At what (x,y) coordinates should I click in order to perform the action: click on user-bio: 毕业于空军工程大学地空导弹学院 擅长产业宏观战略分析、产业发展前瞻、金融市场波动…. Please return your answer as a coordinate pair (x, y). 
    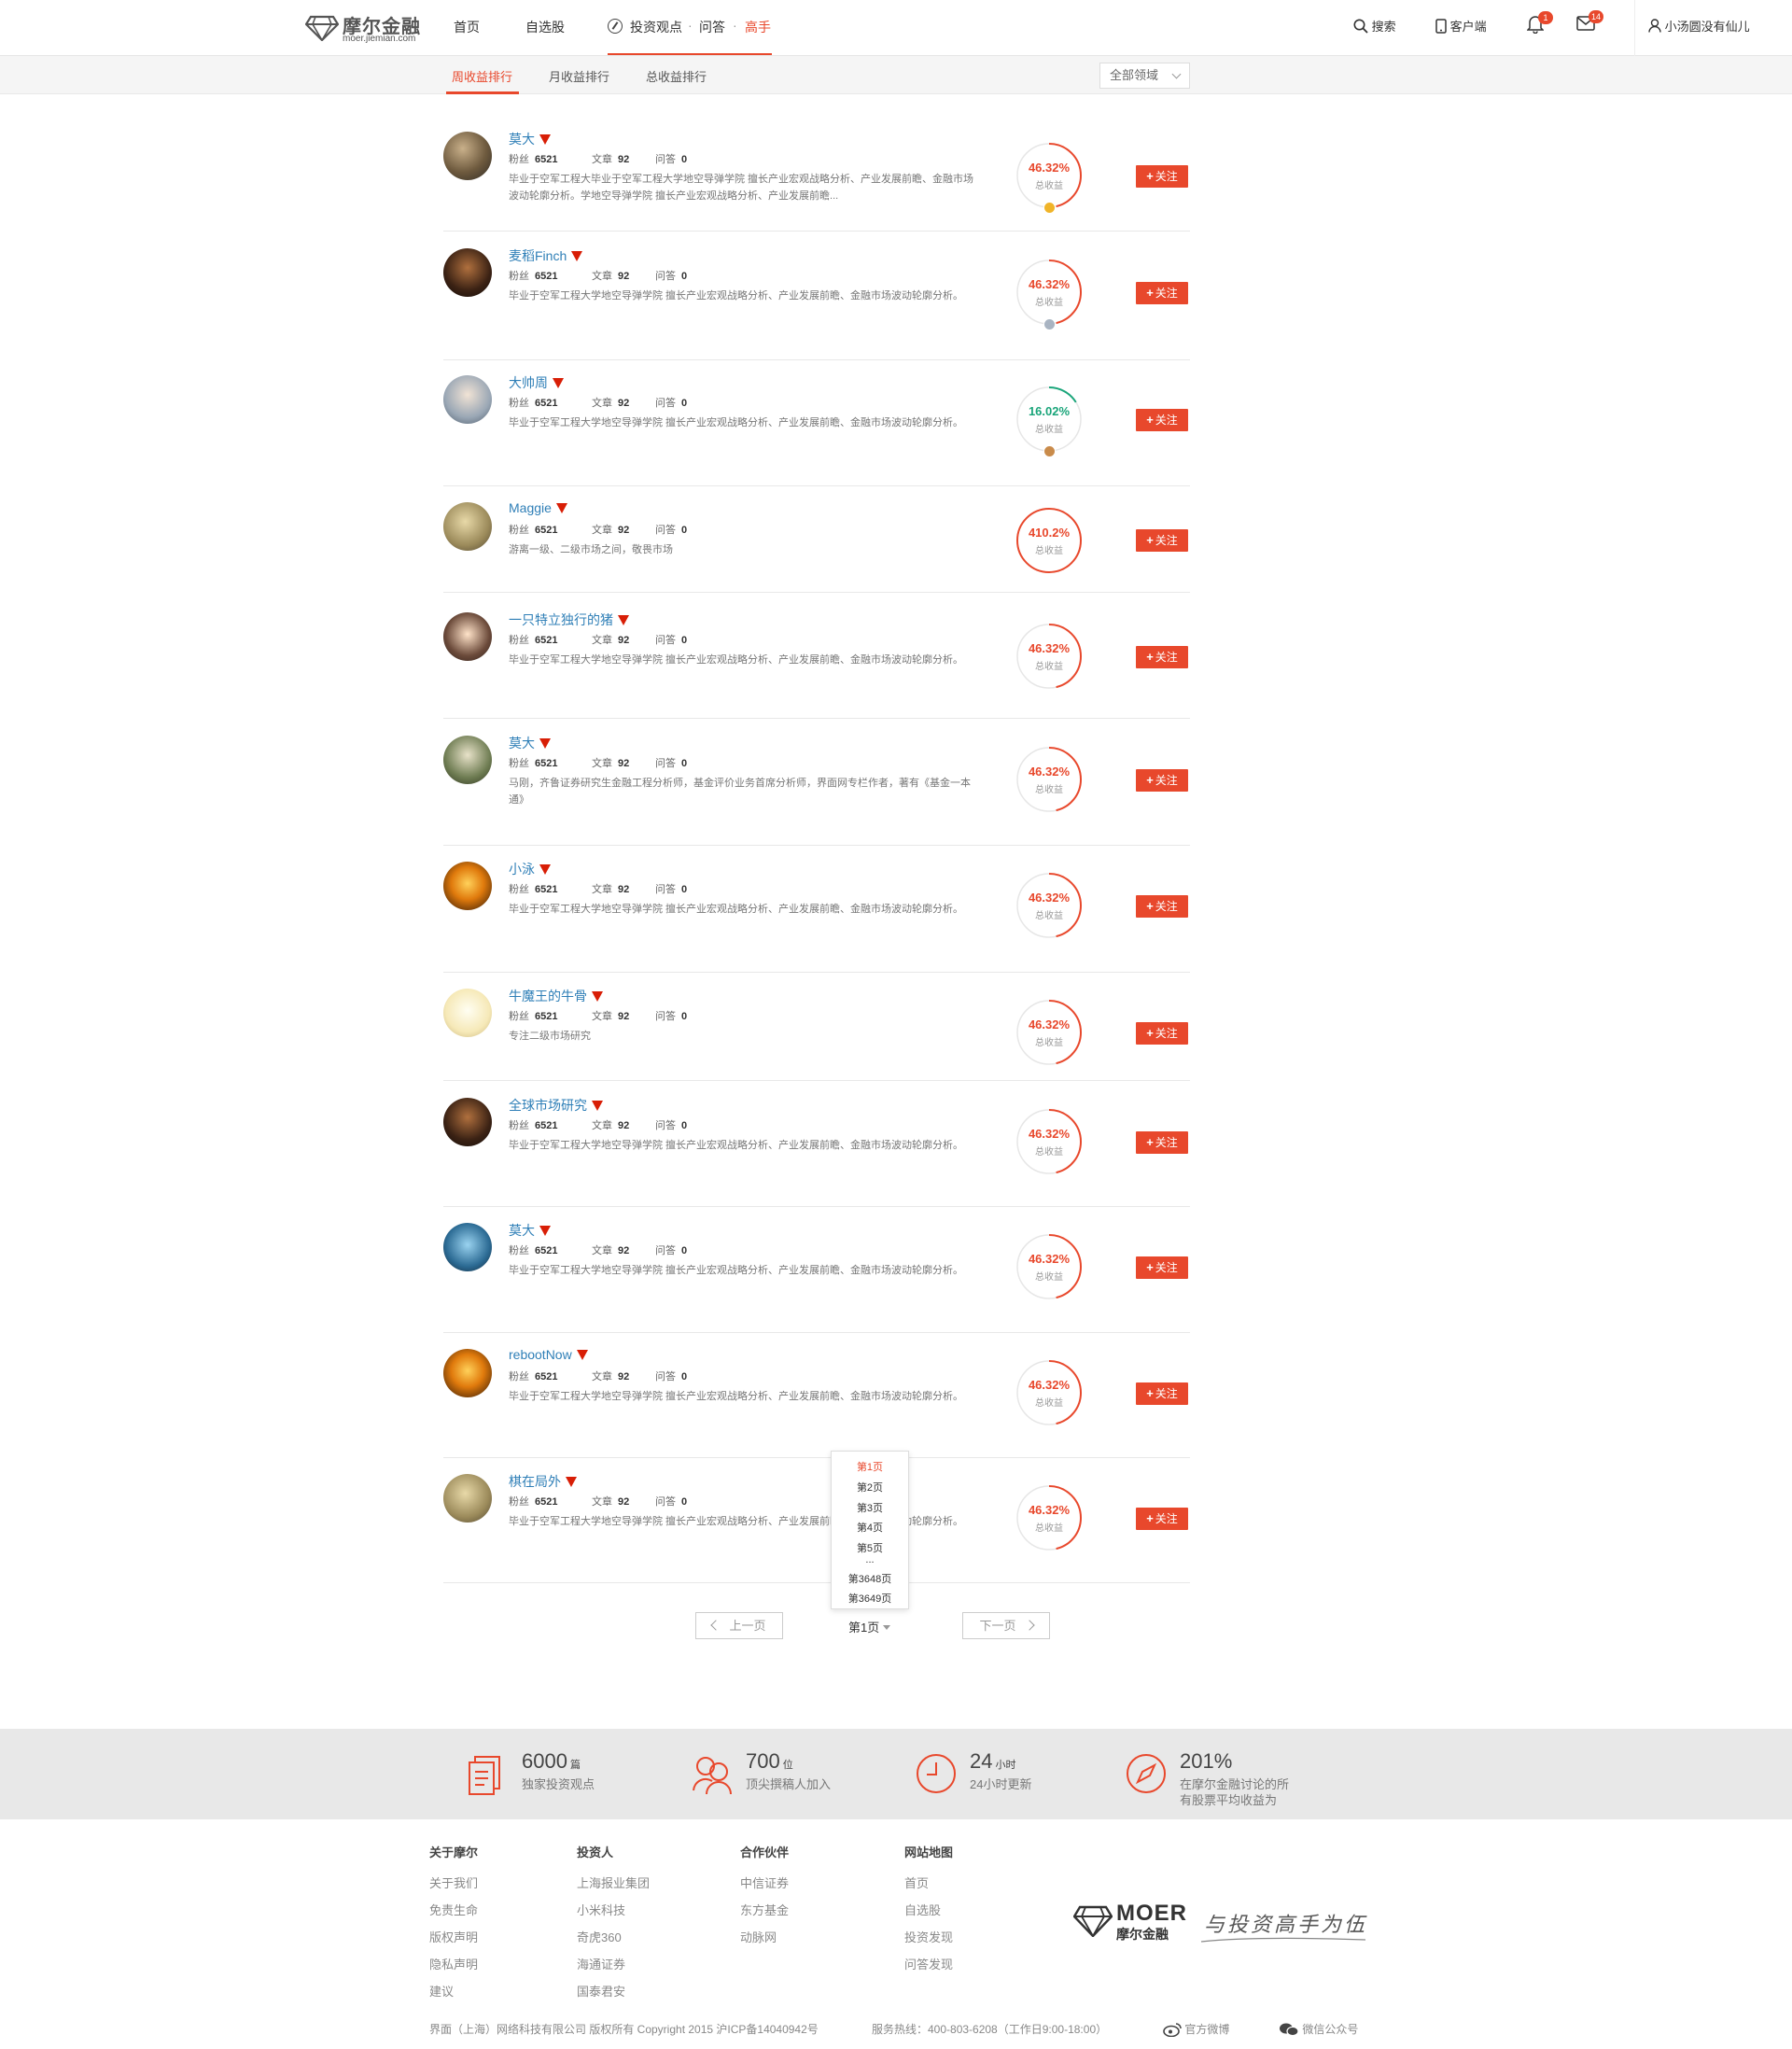
    Looking at the image, I should click on (736, 1145).